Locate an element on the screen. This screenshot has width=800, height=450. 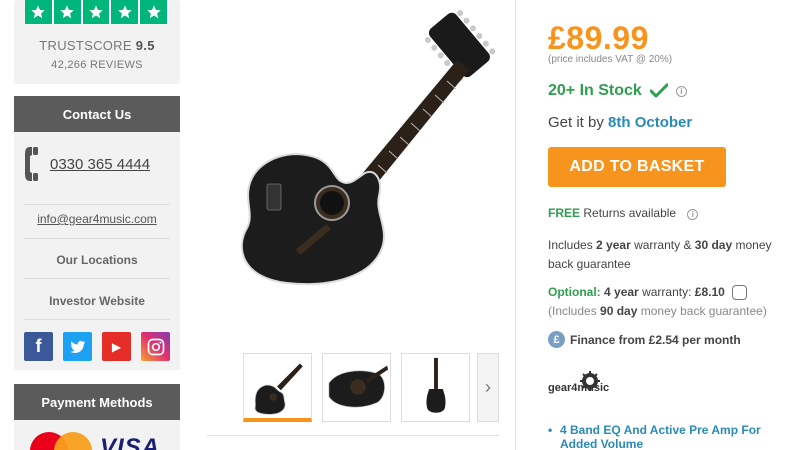
optional-note-pre: (Includes is located at coordinates (572, 311).